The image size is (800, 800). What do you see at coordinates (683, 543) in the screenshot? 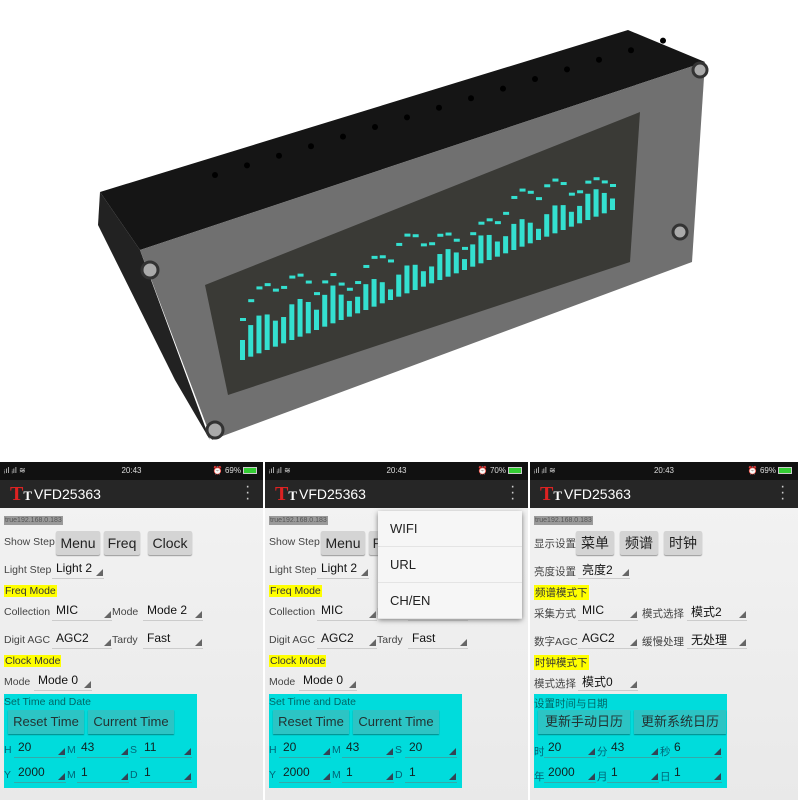
I see `clock-button: 时钟` at bounding box center [683, 543].